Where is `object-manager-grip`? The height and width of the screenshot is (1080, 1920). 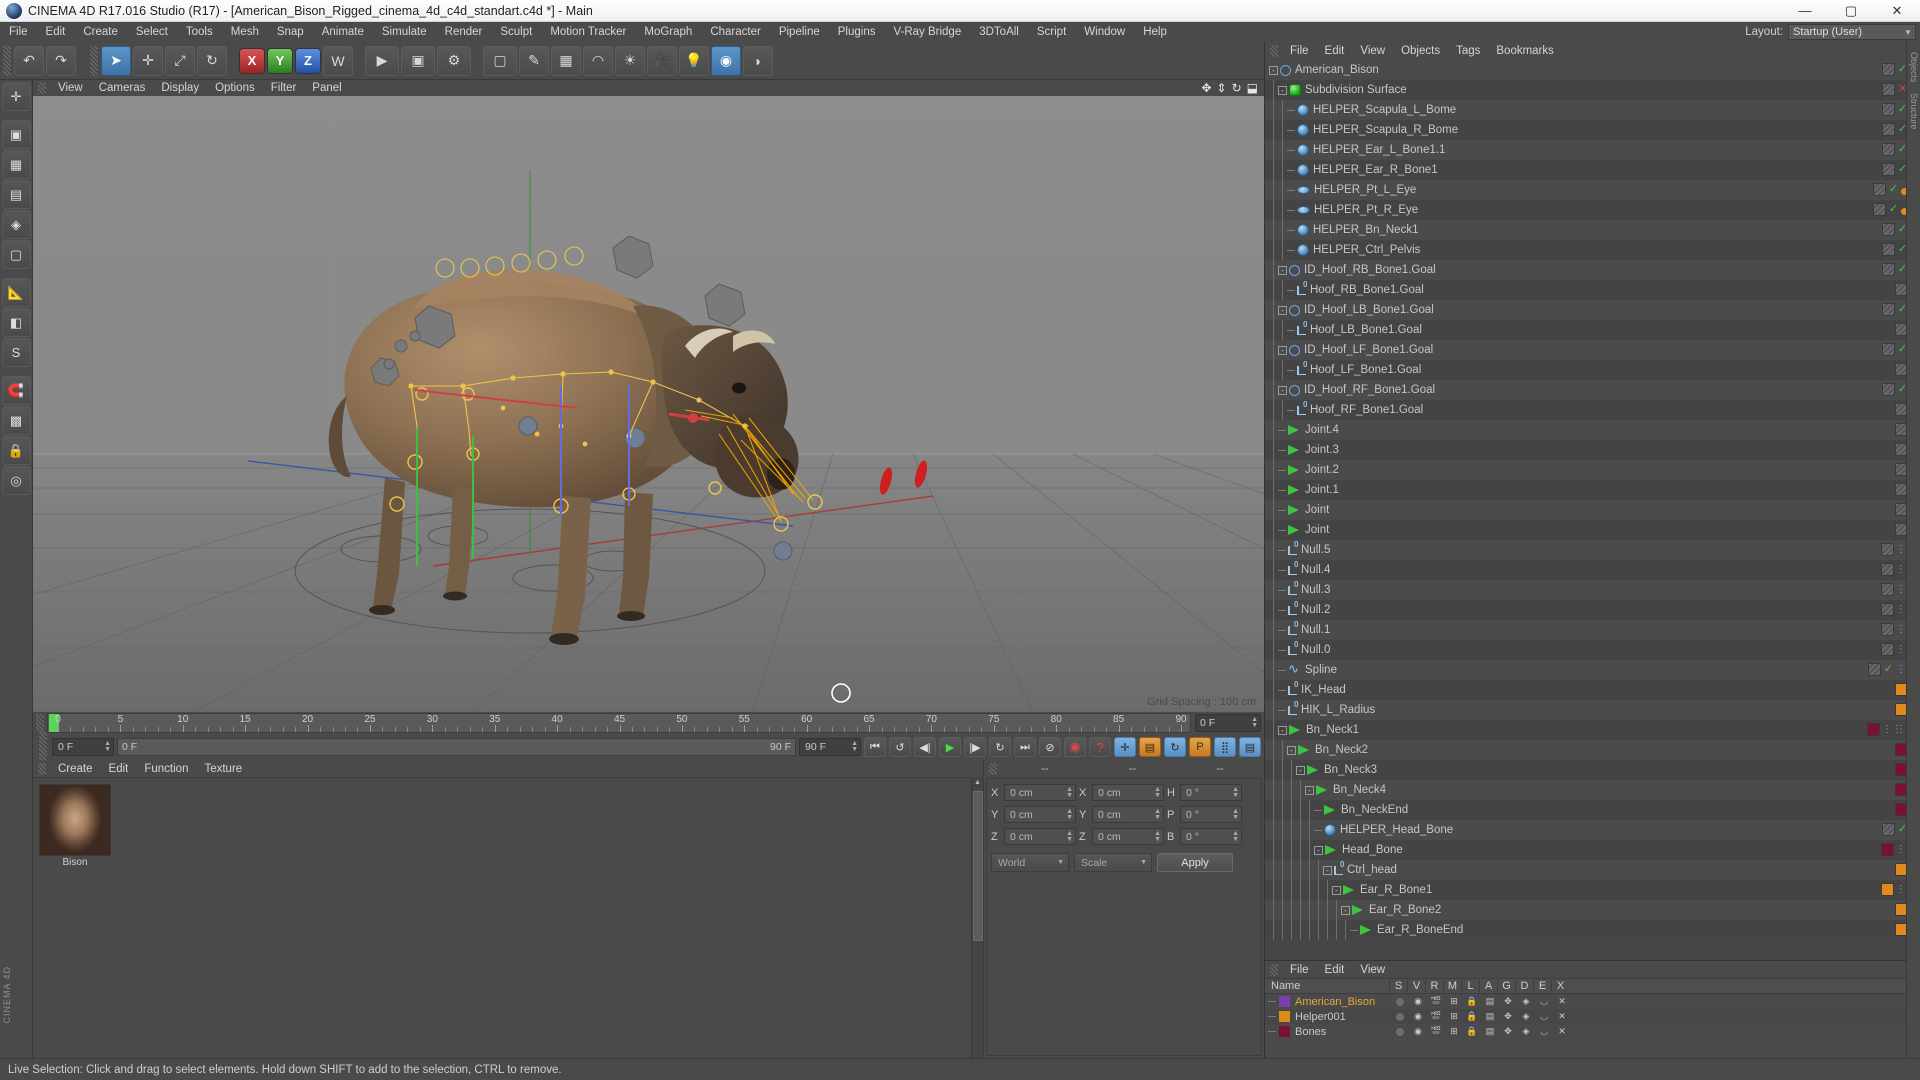 object-manager-grip is located at coordinates (1274, 51).